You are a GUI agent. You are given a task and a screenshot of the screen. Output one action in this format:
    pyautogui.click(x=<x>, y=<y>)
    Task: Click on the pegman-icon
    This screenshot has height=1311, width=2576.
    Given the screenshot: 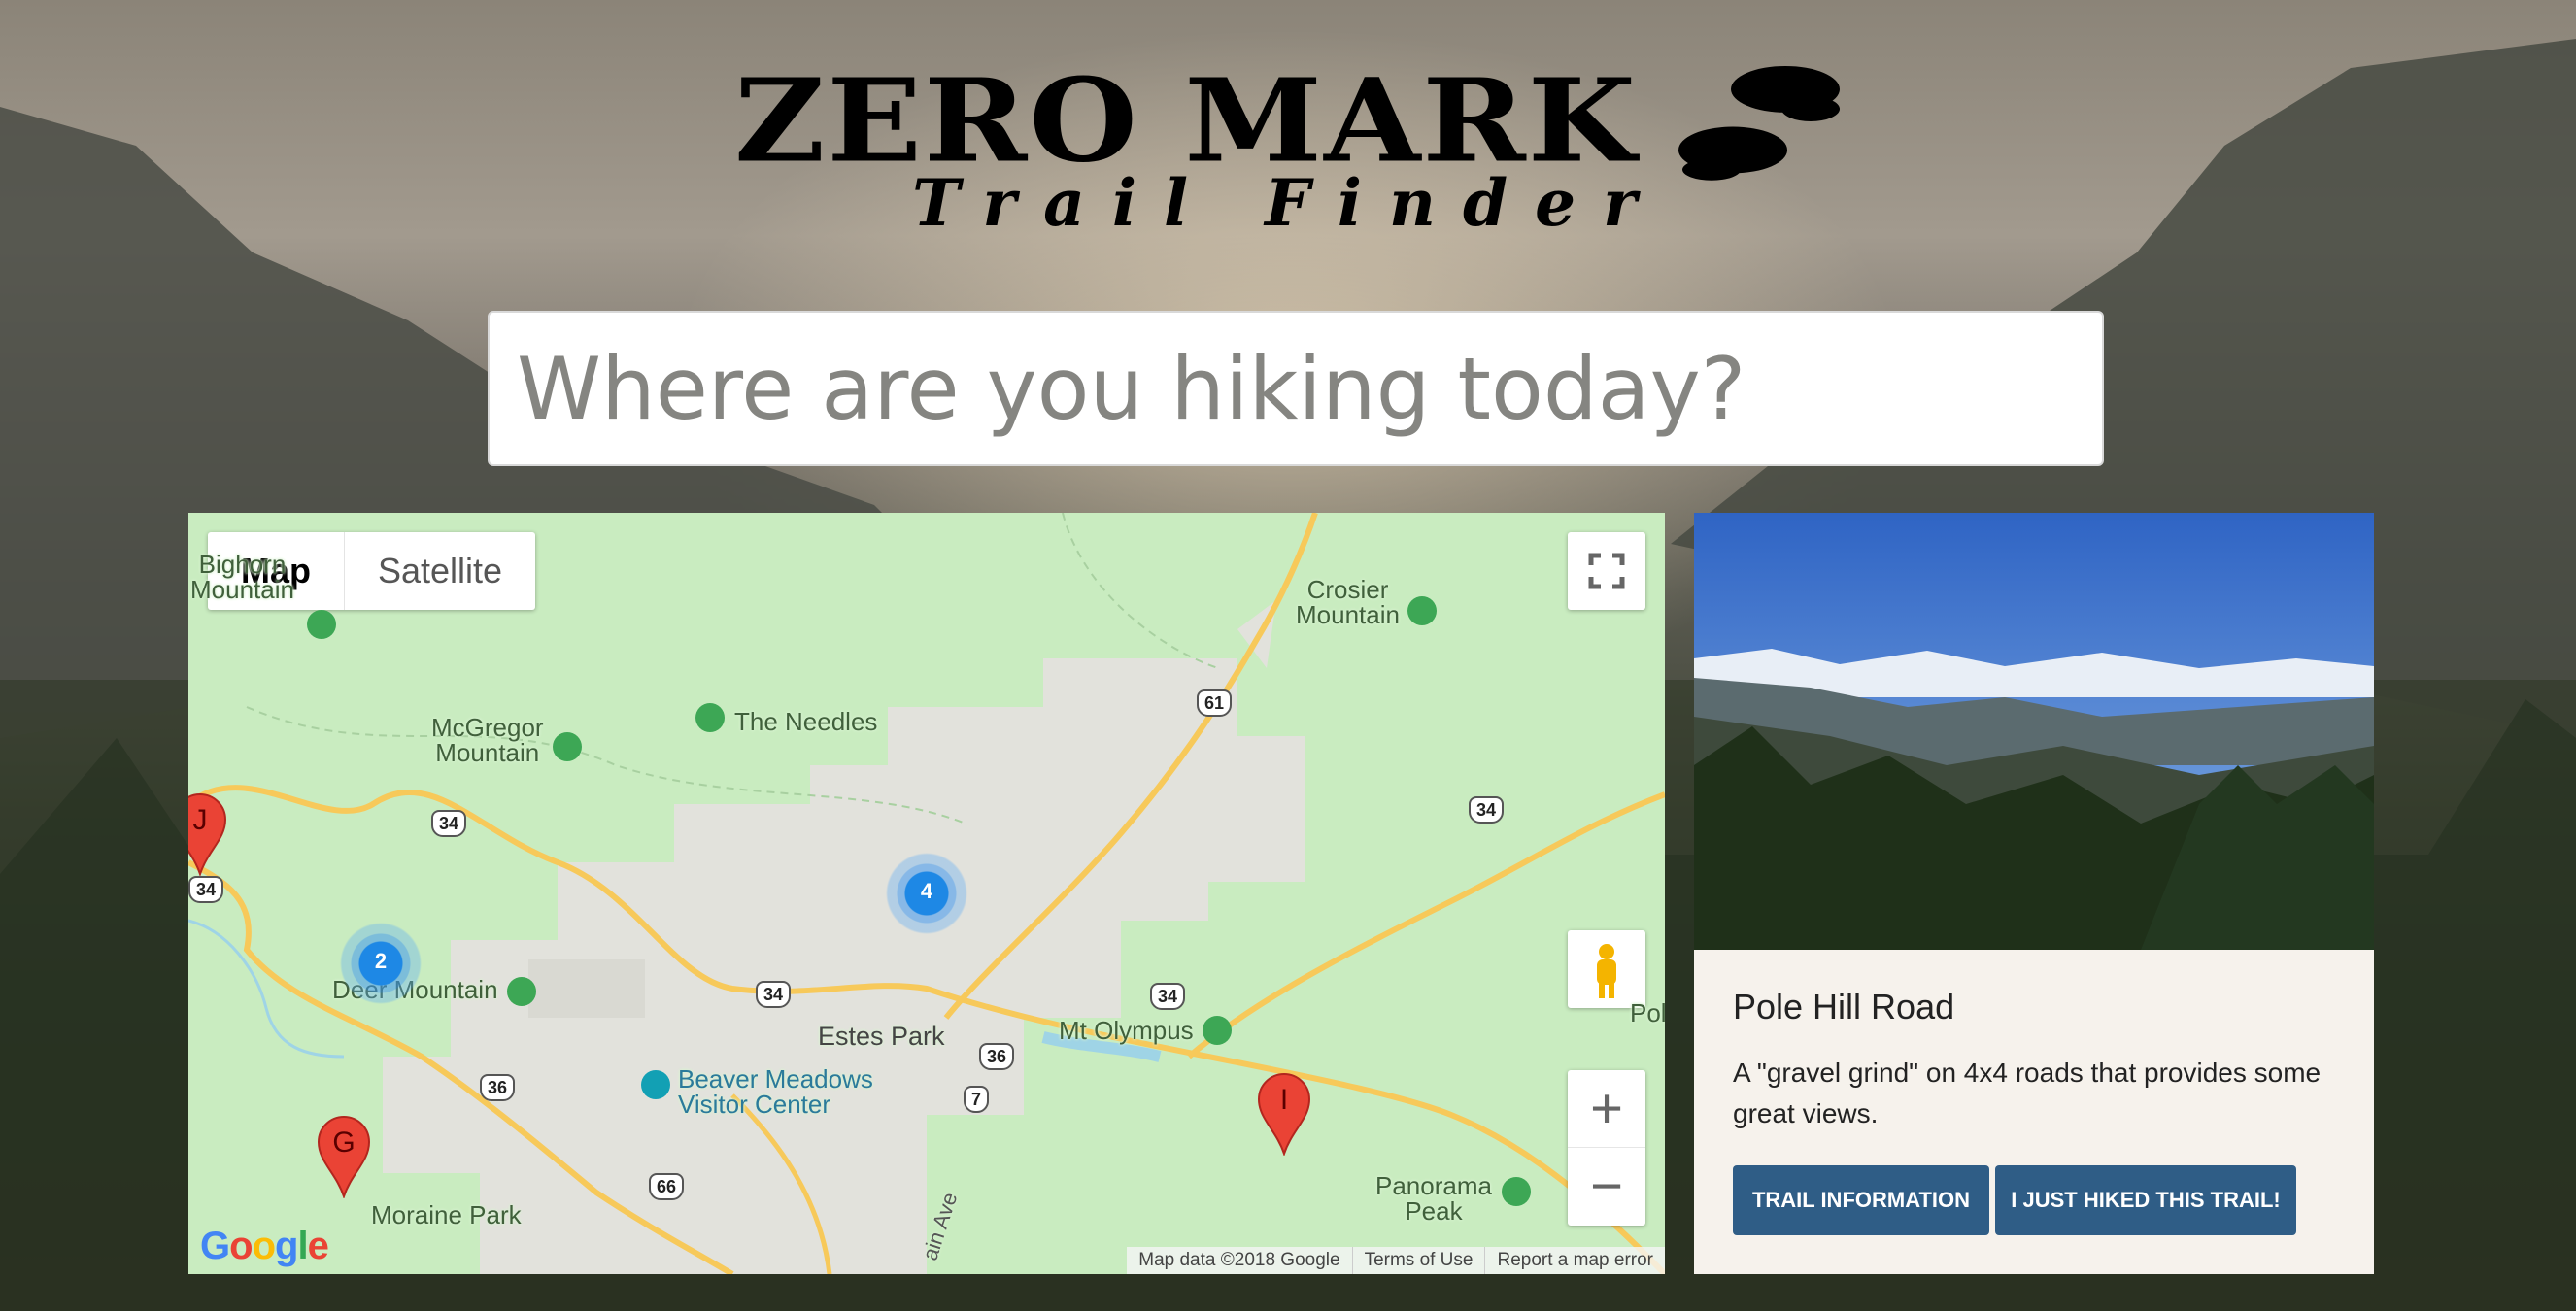 What is the action you would take?
    pyautogui.click(x=1606, y=971)
    